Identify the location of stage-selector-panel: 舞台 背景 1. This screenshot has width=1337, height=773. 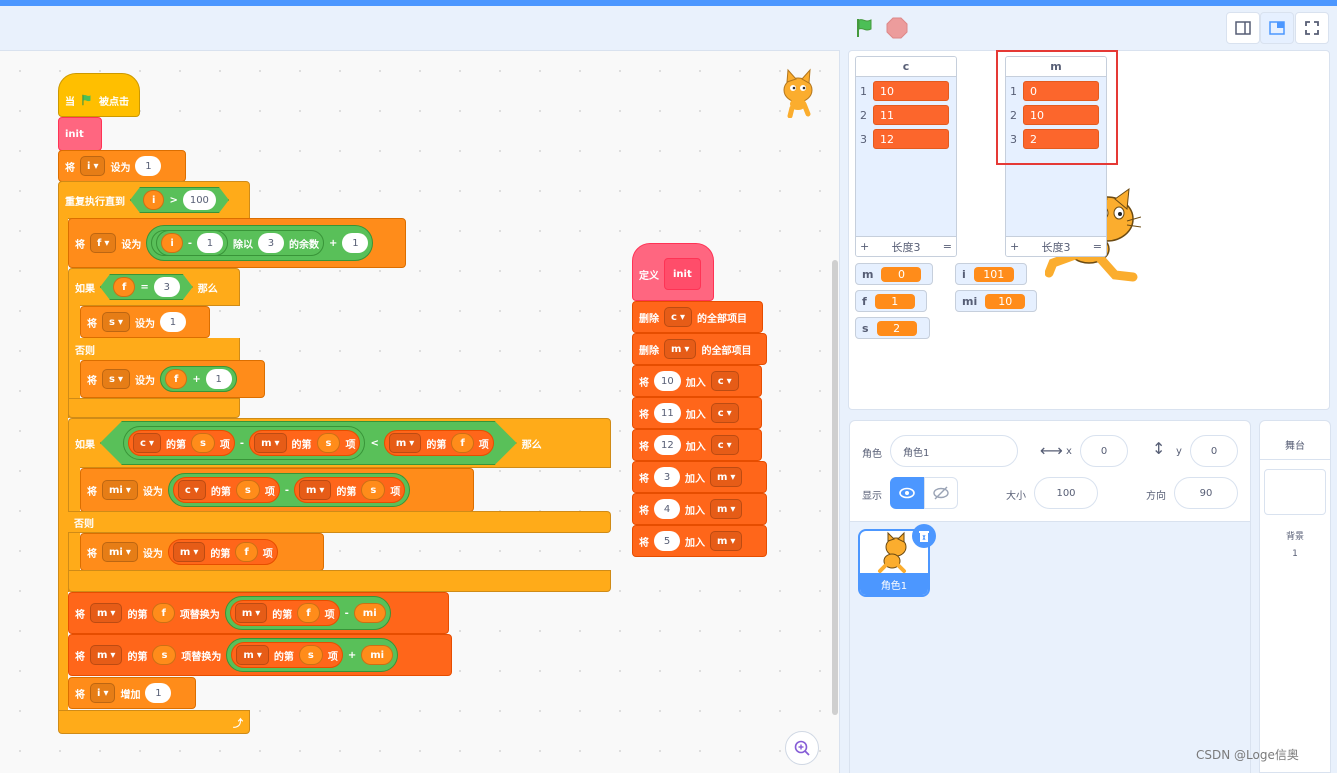
(1295, 596).